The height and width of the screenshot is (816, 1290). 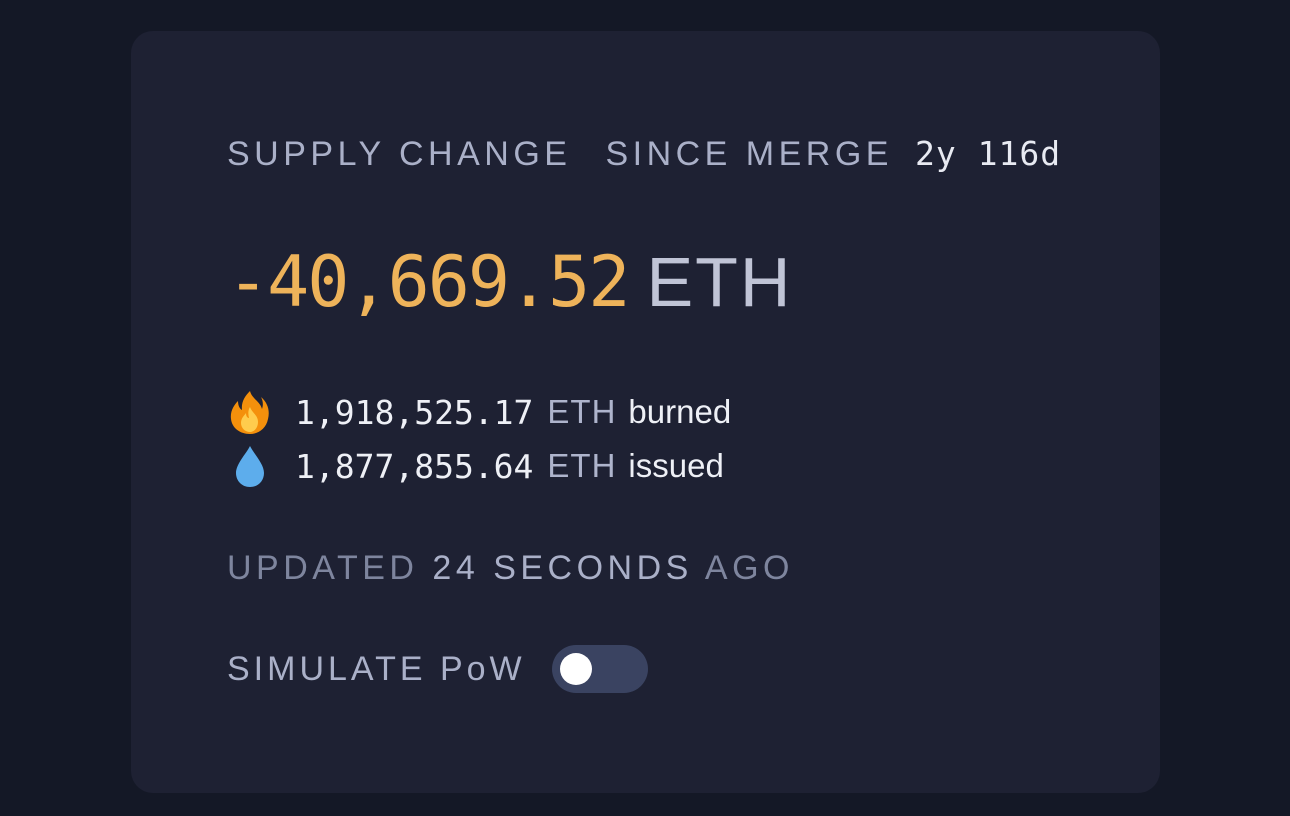 What do you see at coordinates (376, 668) in the screenshot?
I see `simulate-pow-label: SIMULATE PoW` at bounding box center [376, 668].